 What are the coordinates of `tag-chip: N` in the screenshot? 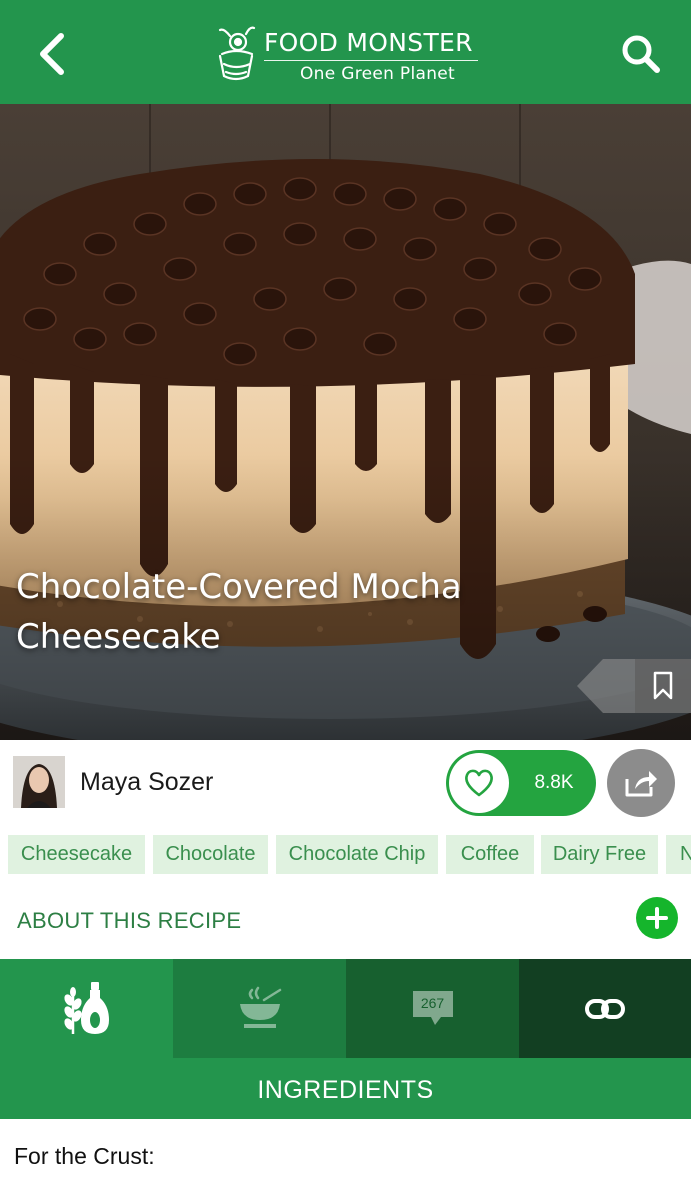 It's located at (678, 854).